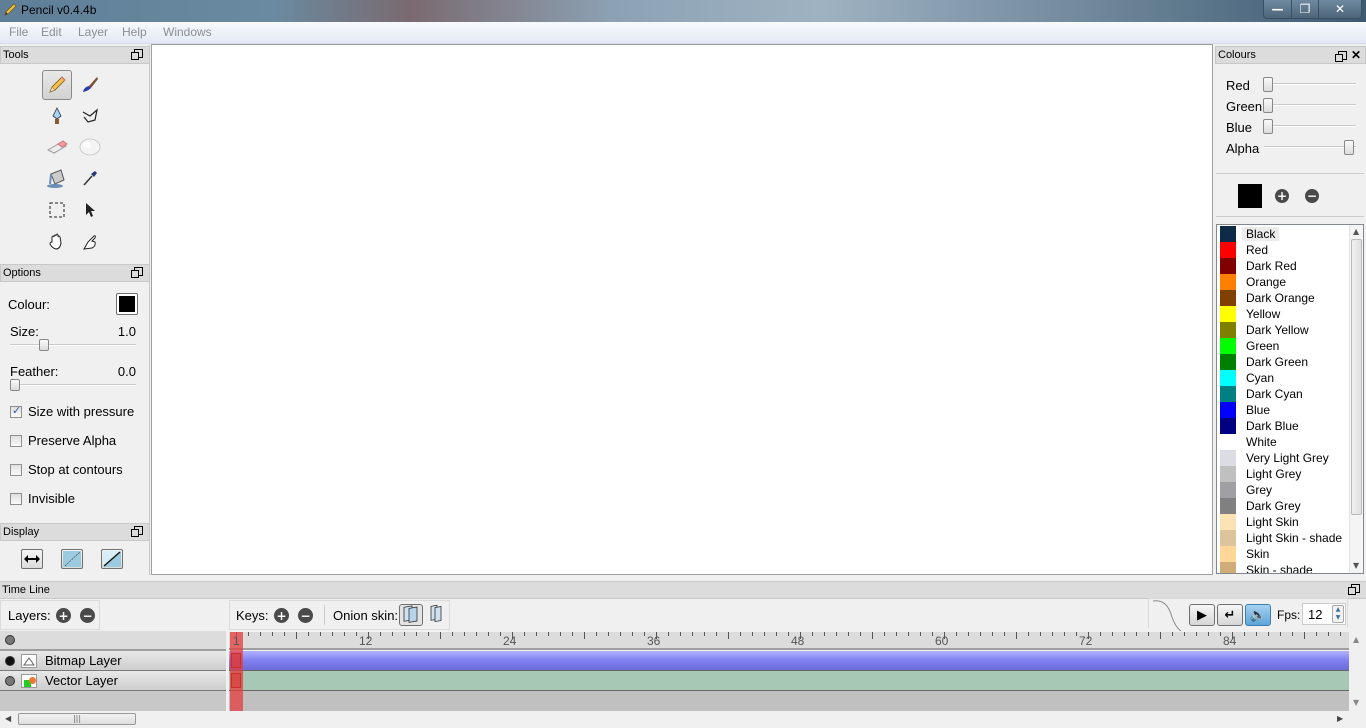  I want to click on all-visible-toggle, so click(10, 640).